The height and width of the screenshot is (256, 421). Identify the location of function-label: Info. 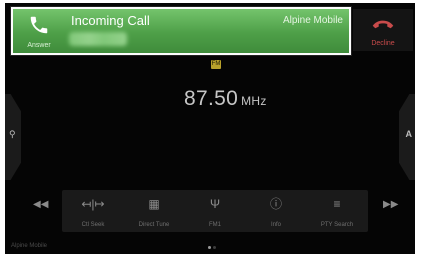
(275, 225).